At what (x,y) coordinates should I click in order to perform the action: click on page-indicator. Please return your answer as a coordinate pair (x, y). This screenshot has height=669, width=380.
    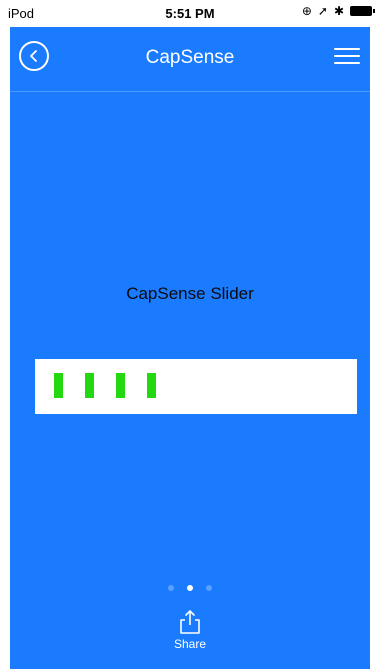
    Looking at the image, I should click on (190, 588).